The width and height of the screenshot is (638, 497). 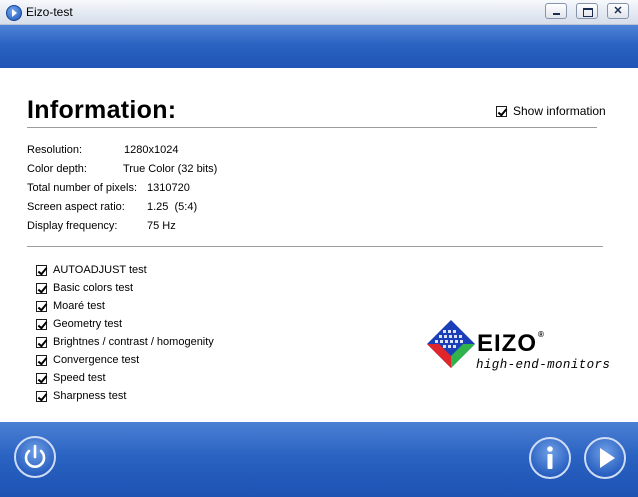 I want to click on test-label: Geometry test, so click(x=88, y=324).